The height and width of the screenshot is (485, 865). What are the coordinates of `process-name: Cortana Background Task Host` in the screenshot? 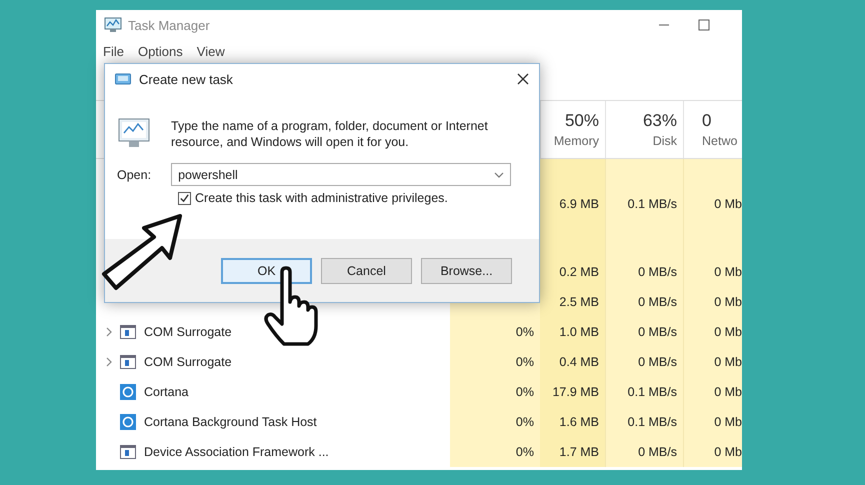 It's located at (230, 422).